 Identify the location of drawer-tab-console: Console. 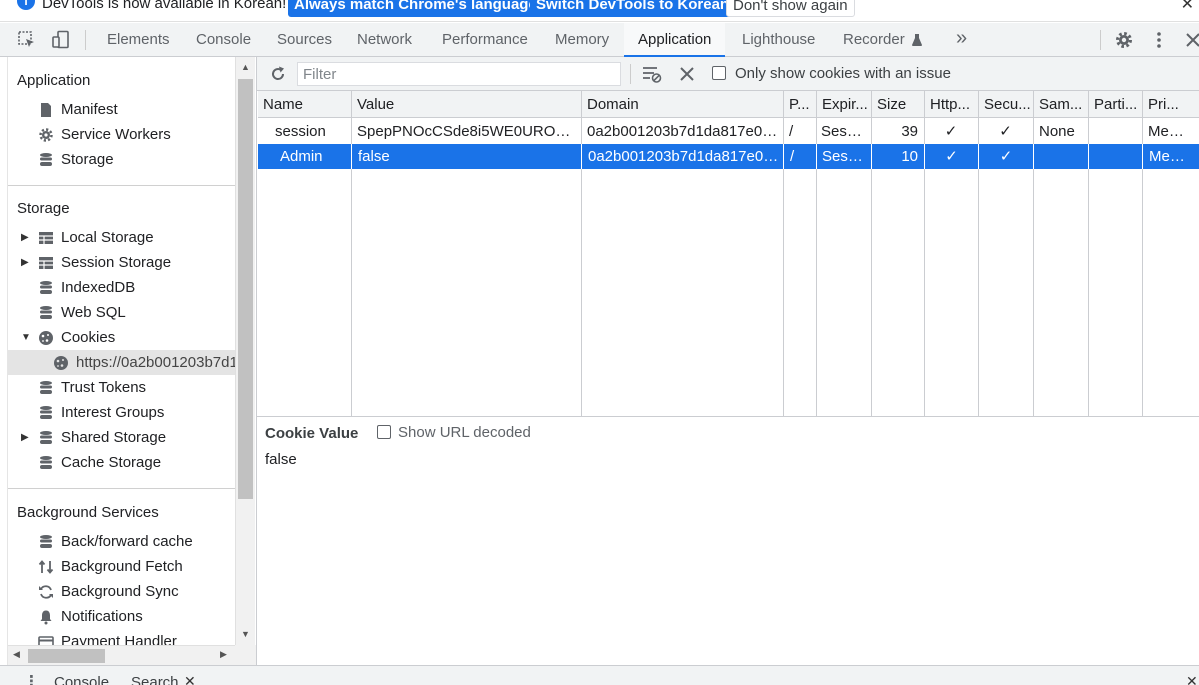
(81, 679).